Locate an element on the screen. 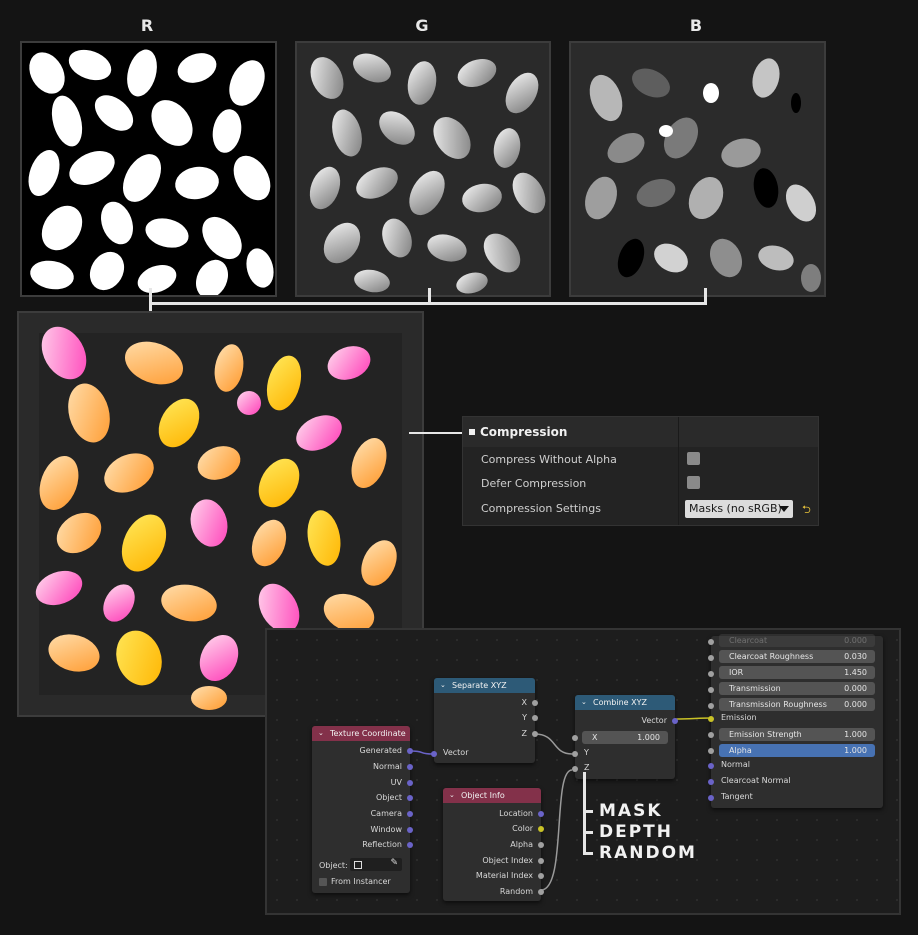 This screenshot has height=935, width=918. object-picker-field: ✎ is located at coordinates (376, 864).